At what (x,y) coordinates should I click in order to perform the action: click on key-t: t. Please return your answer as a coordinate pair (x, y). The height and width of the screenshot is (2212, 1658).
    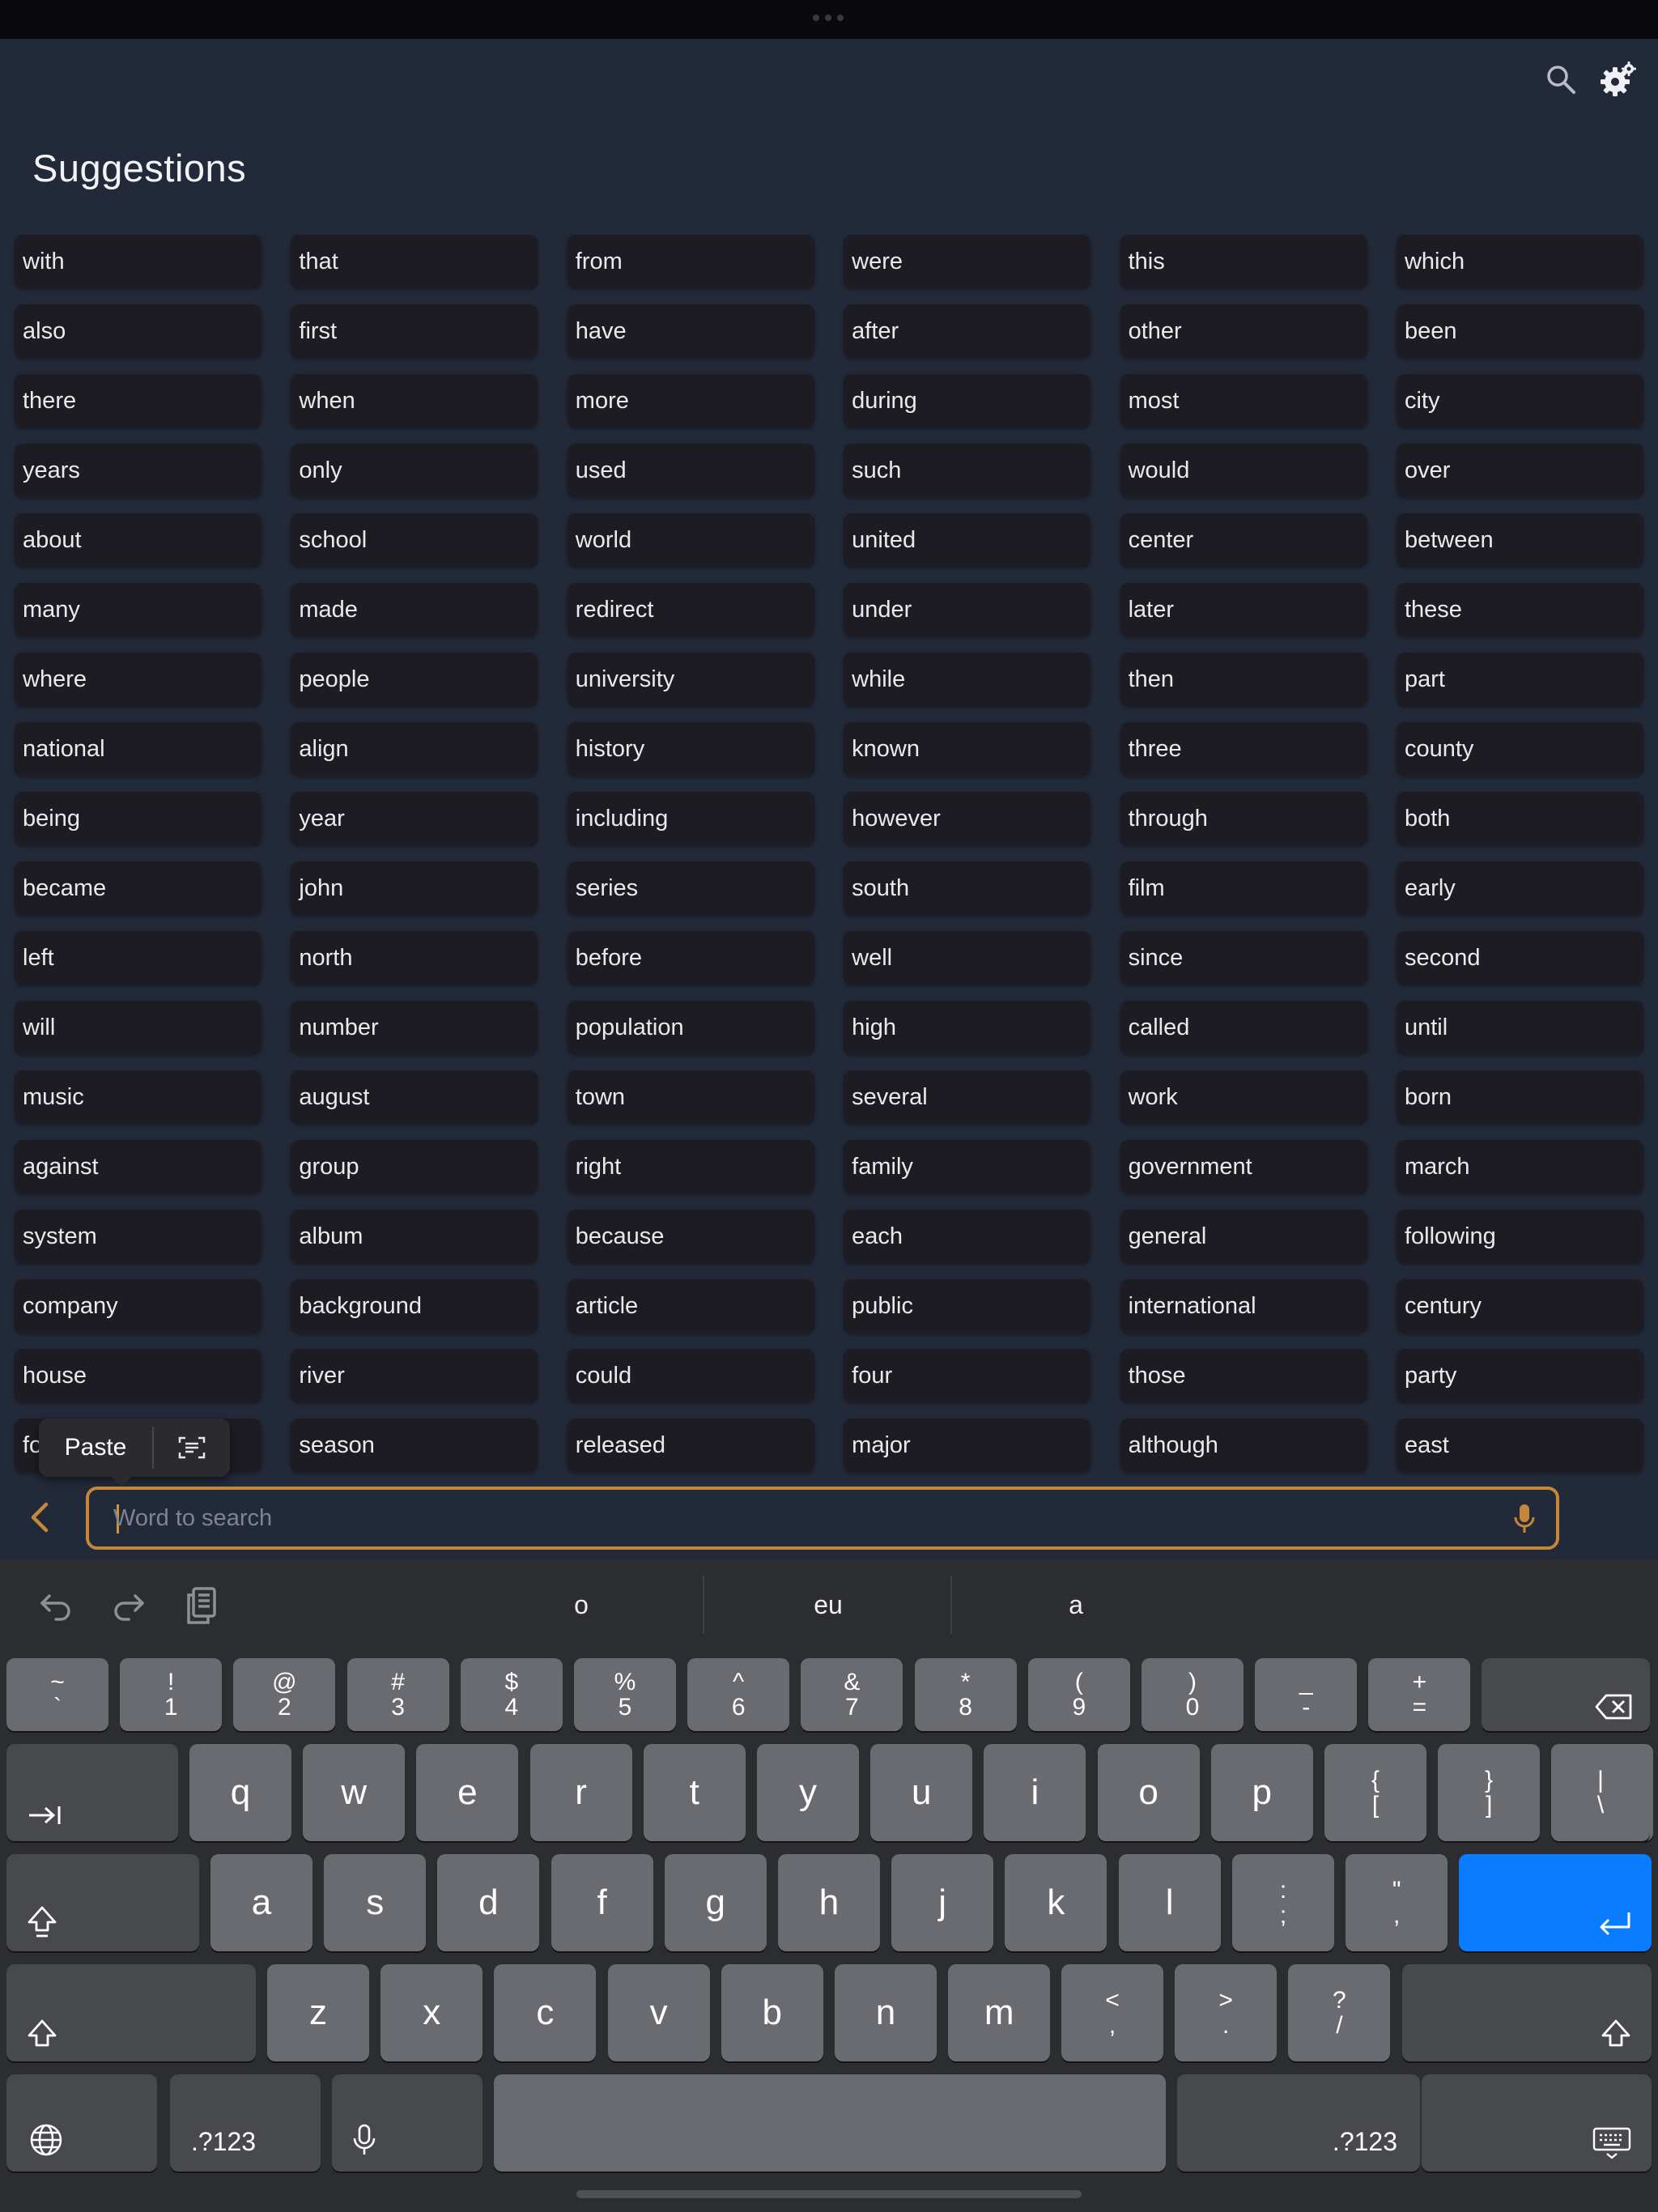
    Looking at the image, I should click on (694, 1793).